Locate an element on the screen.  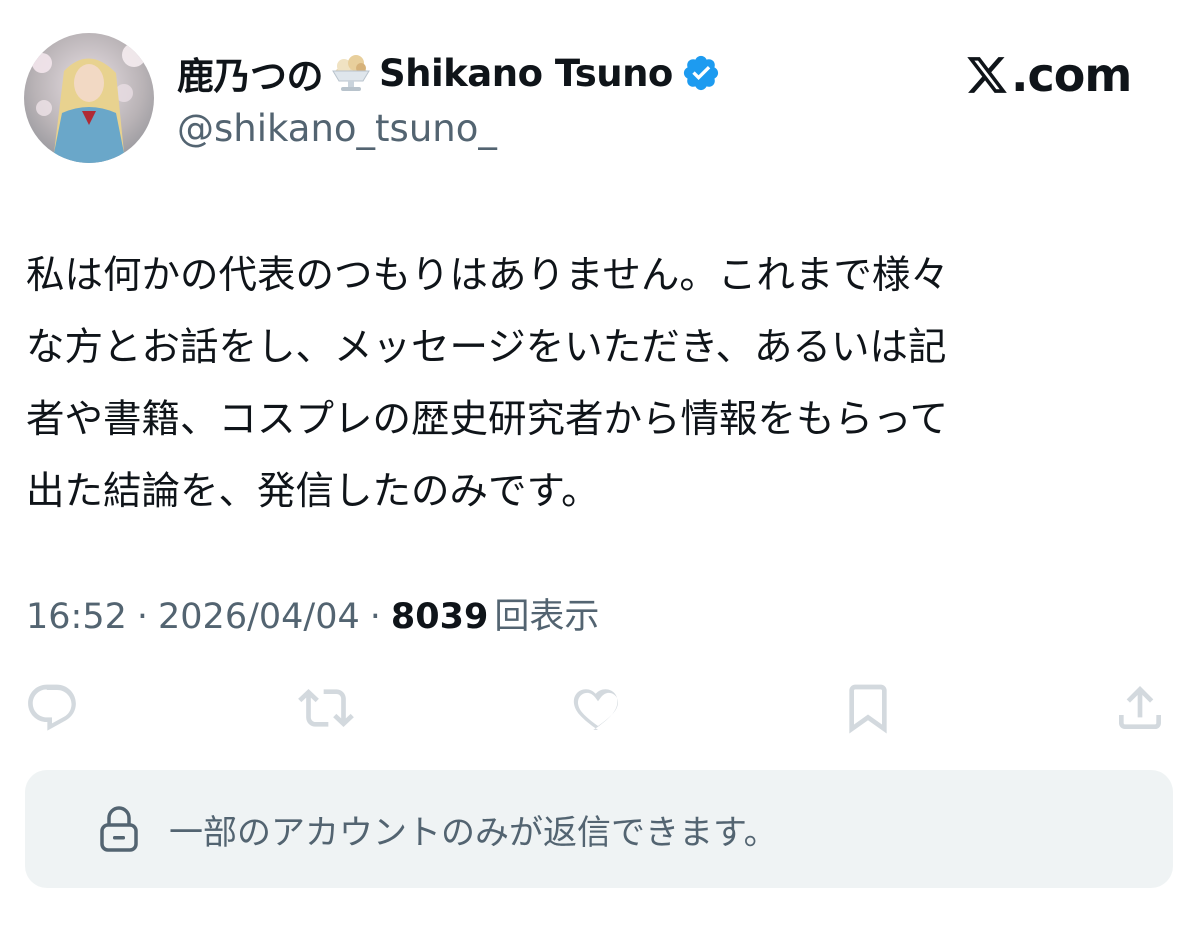
bookmark-icon is located at coordinates (868, 709).